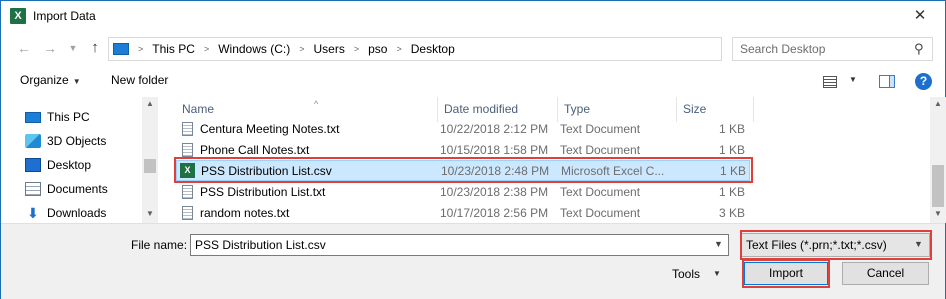 Image resolution: width=946 pixels, height=299 pixels. I want to click on sort-ascending-icon: ^, so click(316, 104).